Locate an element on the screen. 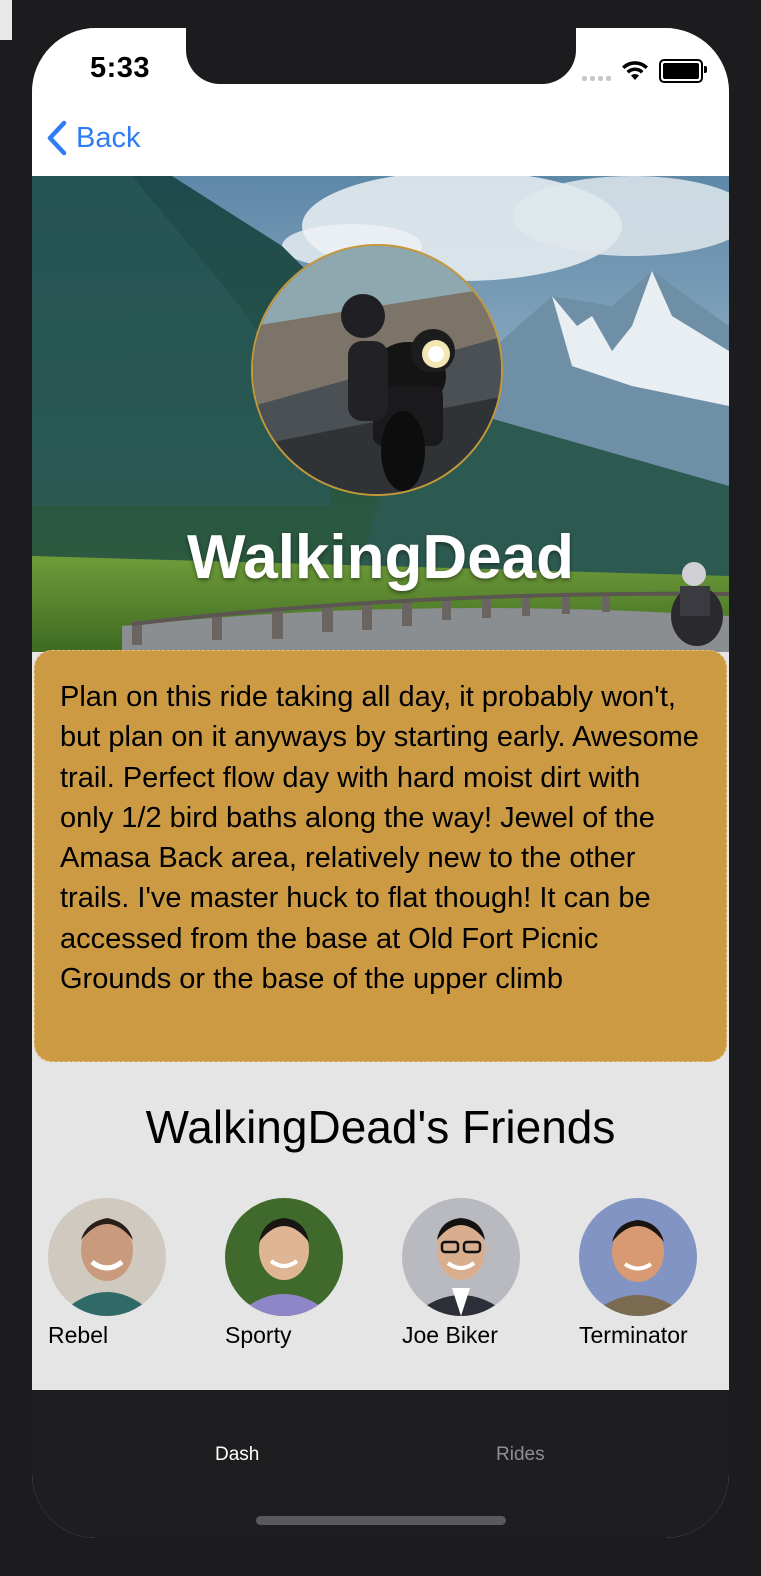  friend-name: Sporty is located at coordinates (258, 1335).